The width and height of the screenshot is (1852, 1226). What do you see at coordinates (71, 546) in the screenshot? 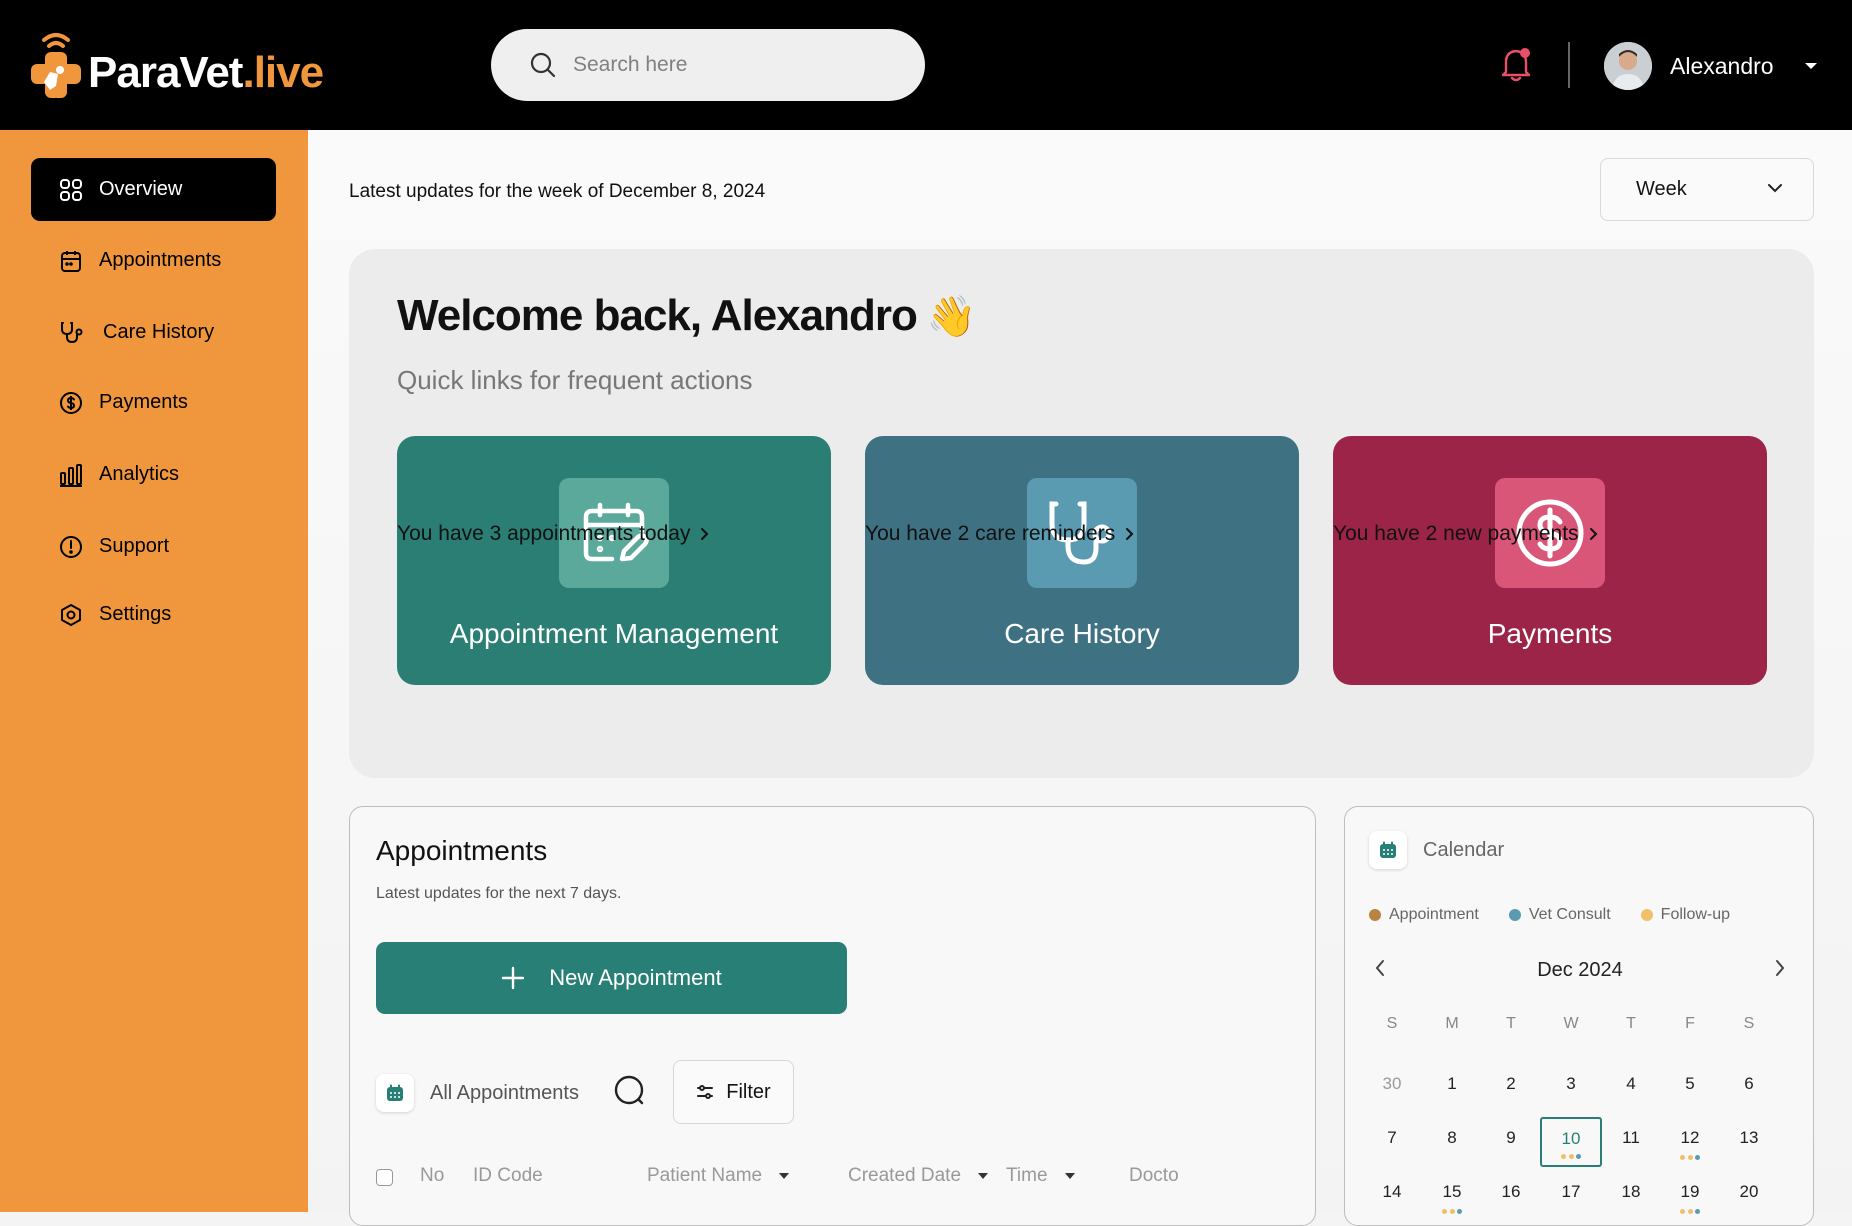
I see `alert-circle-icon` at bounding box center [71, 546].